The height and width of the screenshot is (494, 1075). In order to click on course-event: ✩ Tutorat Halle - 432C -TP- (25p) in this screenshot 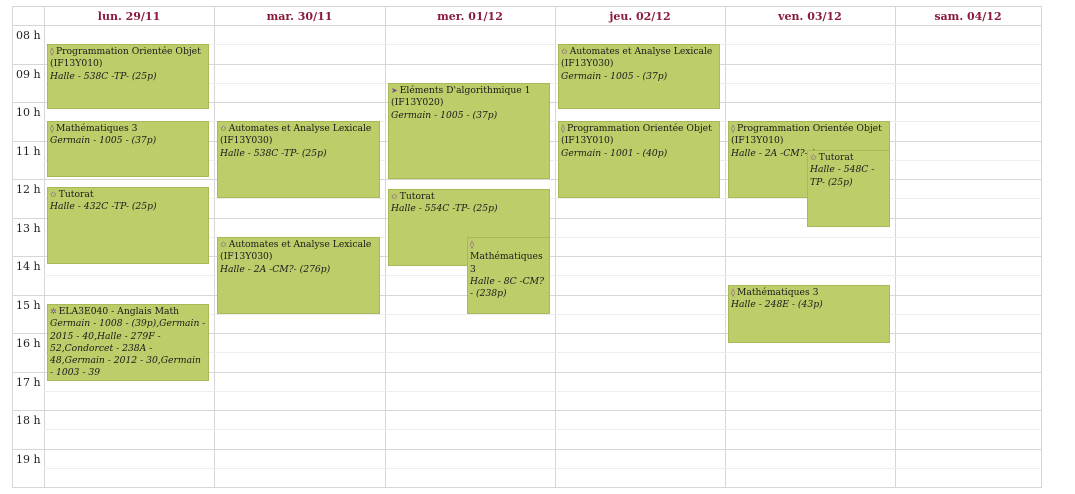, I will do `click(128, 225)`.